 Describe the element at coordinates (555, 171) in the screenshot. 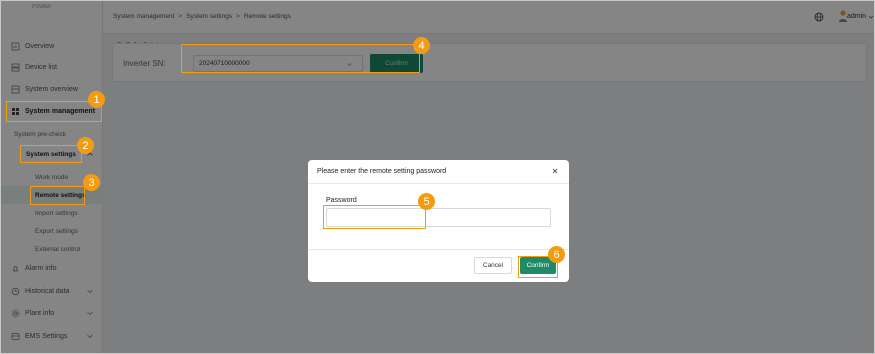

I see `close-icon` at that location.